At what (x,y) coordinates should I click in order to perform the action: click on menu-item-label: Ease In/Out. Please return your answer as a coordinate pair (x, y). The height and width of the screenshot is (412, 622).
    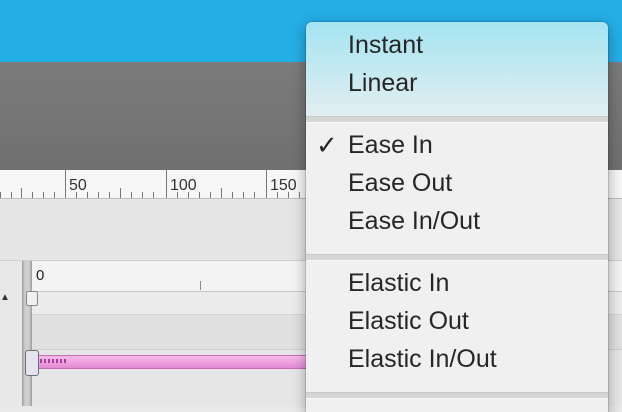
    Looking at the image, I should click on (414, 221).